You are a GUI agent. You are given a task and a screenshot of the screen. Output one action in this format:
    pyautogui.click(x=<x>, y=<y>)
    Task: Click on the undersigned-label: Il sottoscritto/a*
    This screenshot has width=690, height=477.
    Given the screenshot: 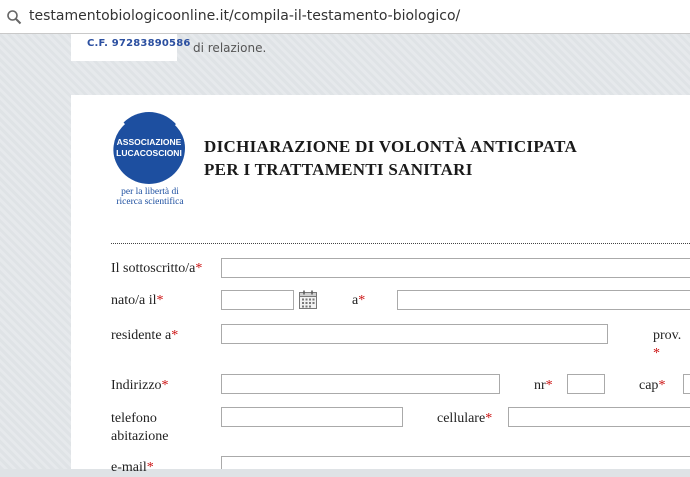 What is the action you would take?
    pyautogui.click(x=157, y=268)
    